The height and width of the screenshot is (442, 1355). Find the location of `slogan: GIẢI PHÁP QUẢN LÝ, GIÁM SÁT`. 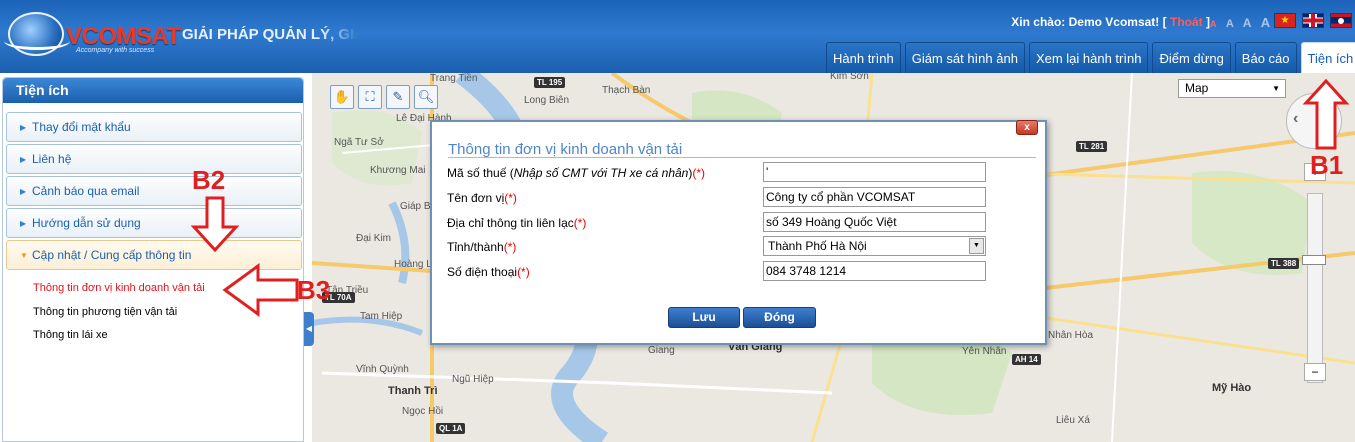

slogan: GIẢI PHÁP QUẢN LÝ, GIÁM SÁT is located at coordinates (269, 34).